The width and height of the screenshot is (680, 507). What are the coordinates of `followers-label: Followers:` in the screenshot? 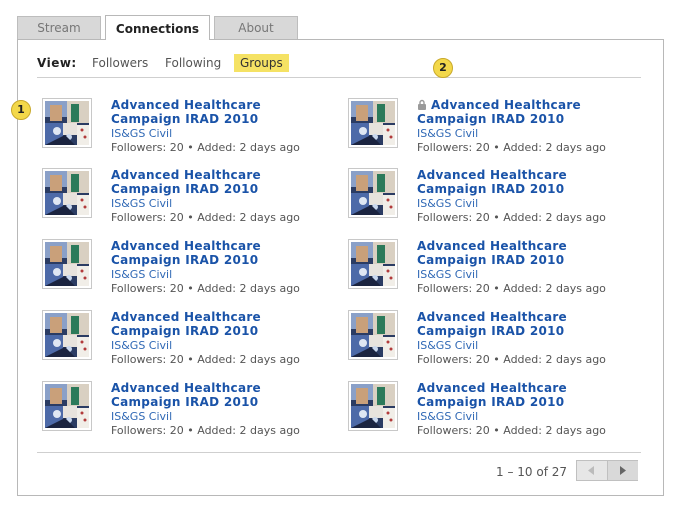 It's located at (139, 359).